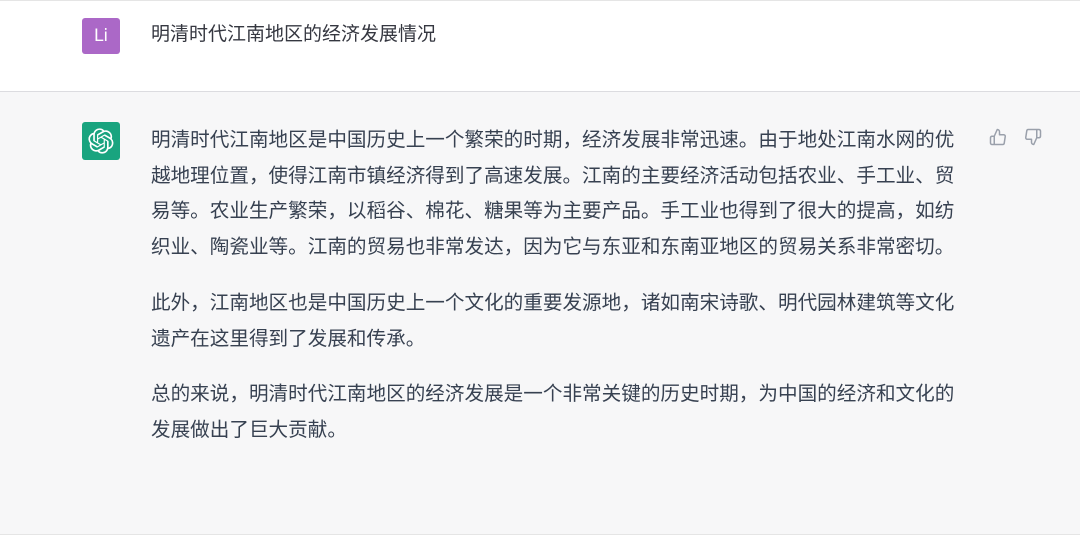  What do you see at coordinates (294, 34) in the screenshot?
I see `user-message-text: 明清时代江南地区的经济发展情况` at bounding box center [294, 34].